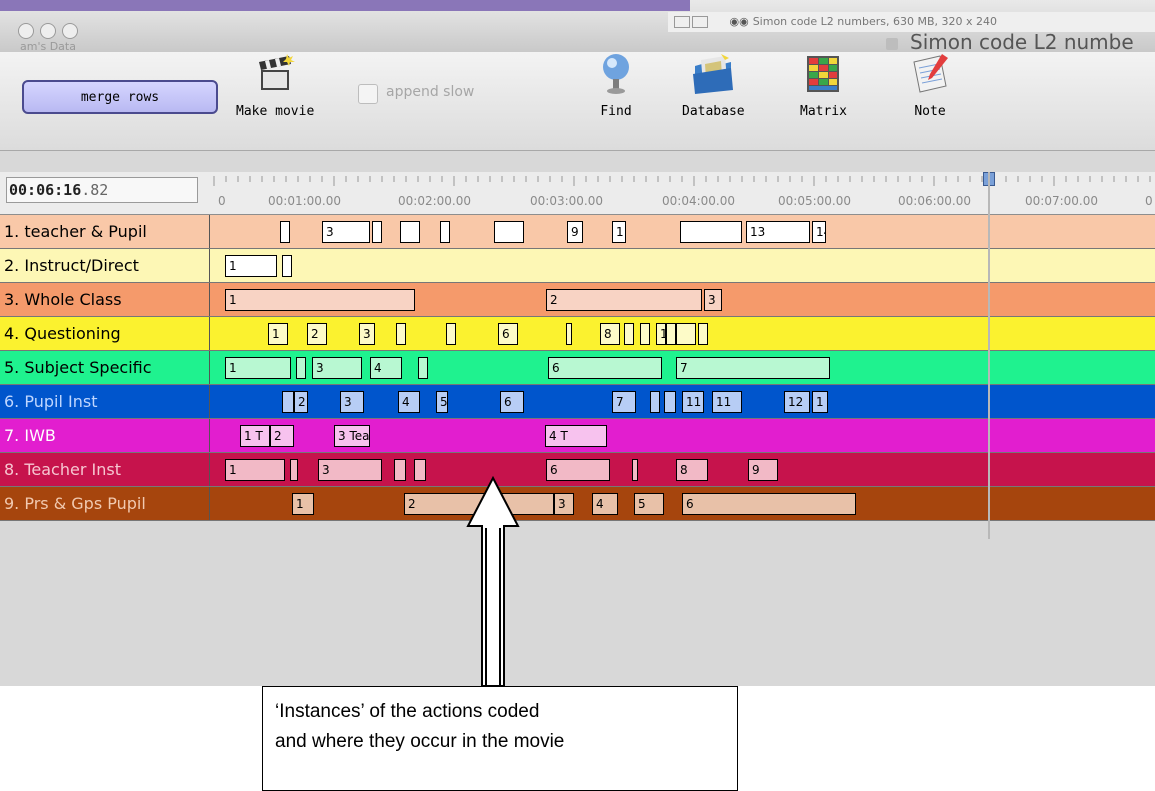 Image resolution: width=1155 pixels, height=791 pixels. I want to click on row-label: 1. teacher & Pupil, so click(105, 231).